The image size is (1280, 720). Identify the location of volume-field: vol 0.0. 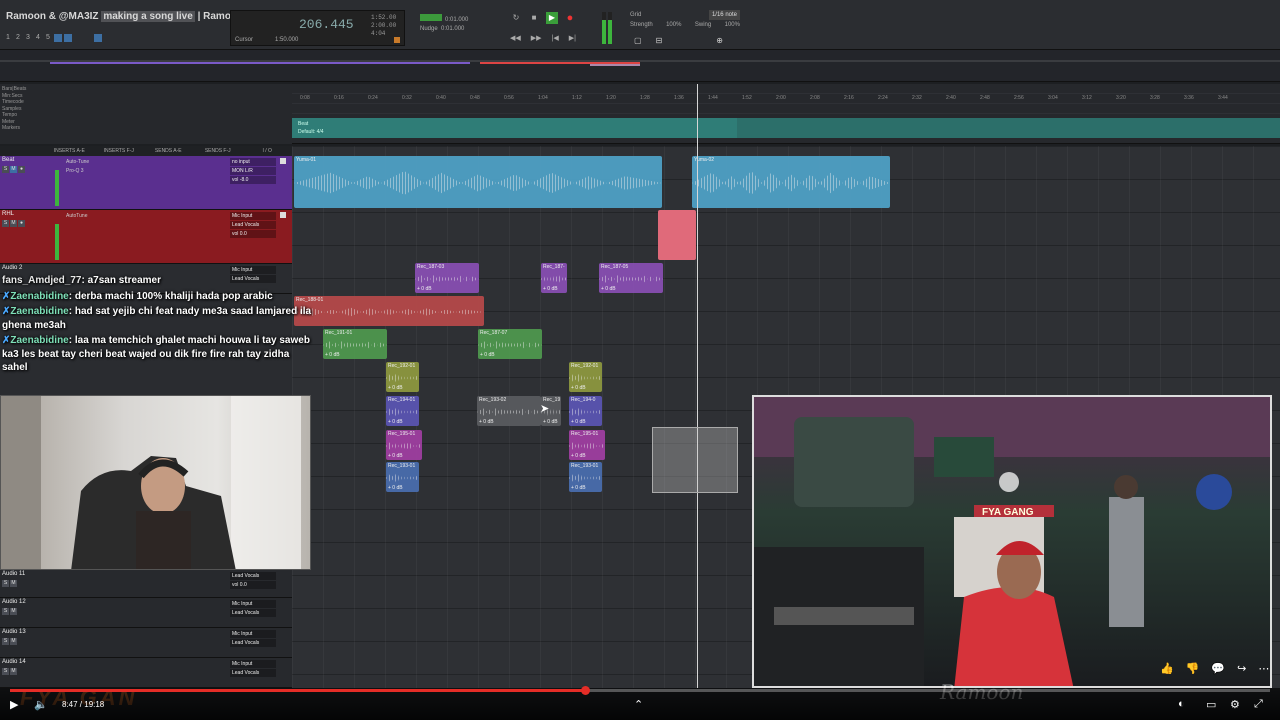
(253, 234).